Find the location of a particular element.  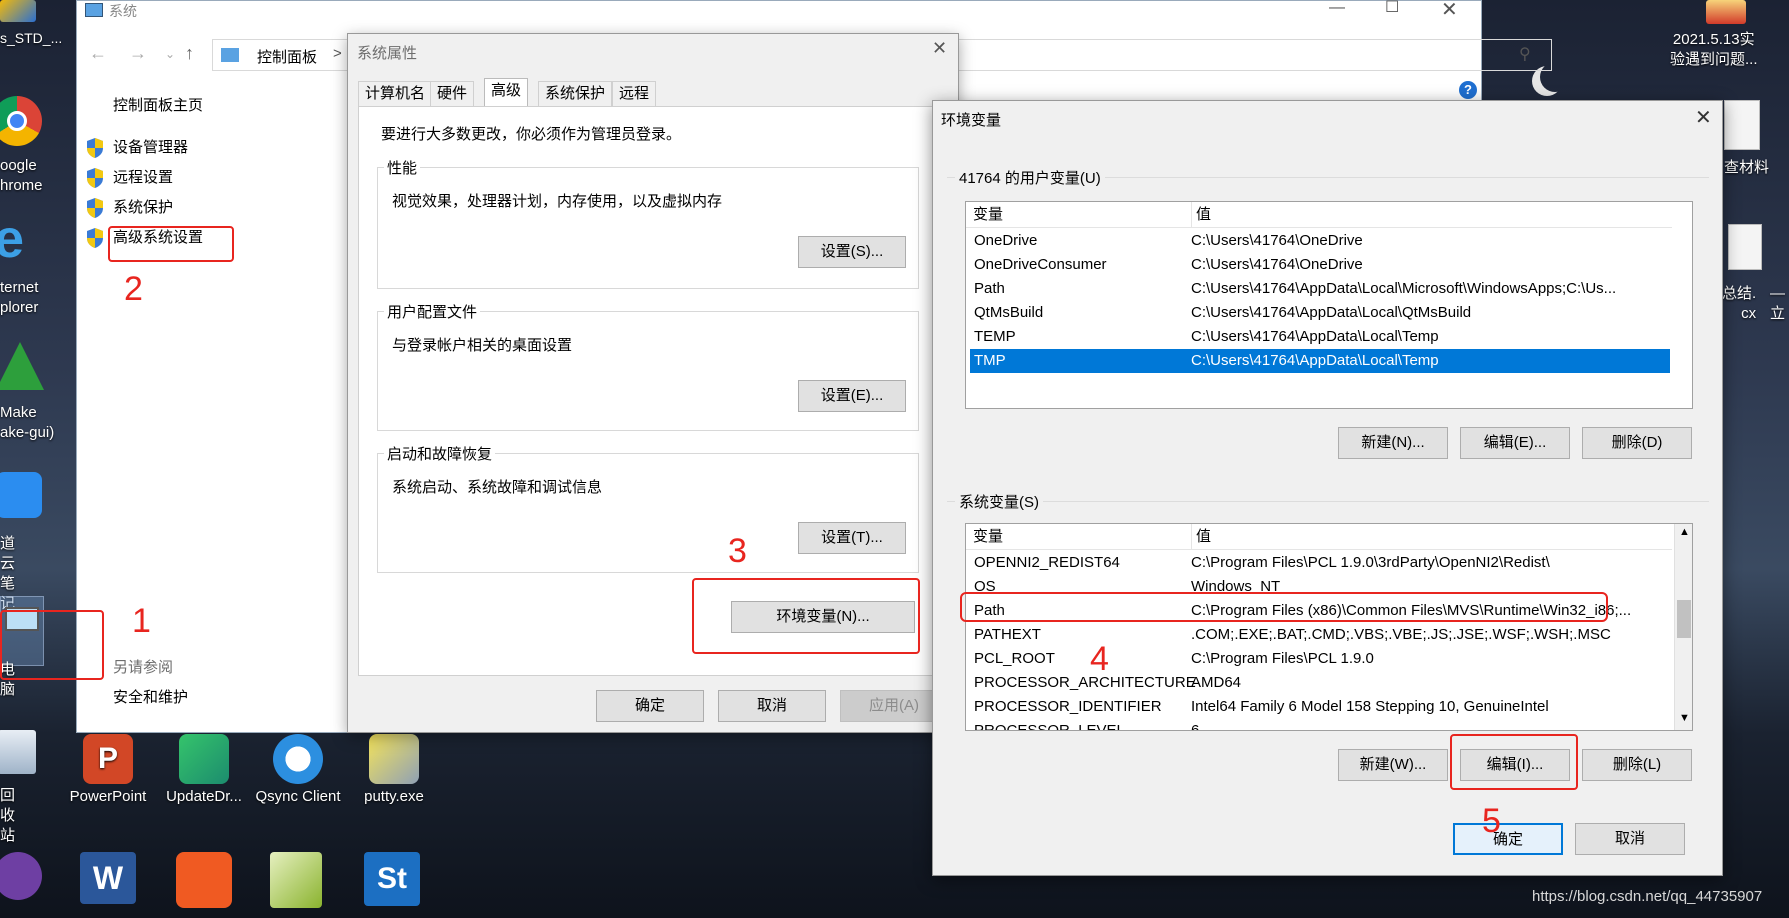

annotation-number-4: 4 is located at coordinates (1099, 659).